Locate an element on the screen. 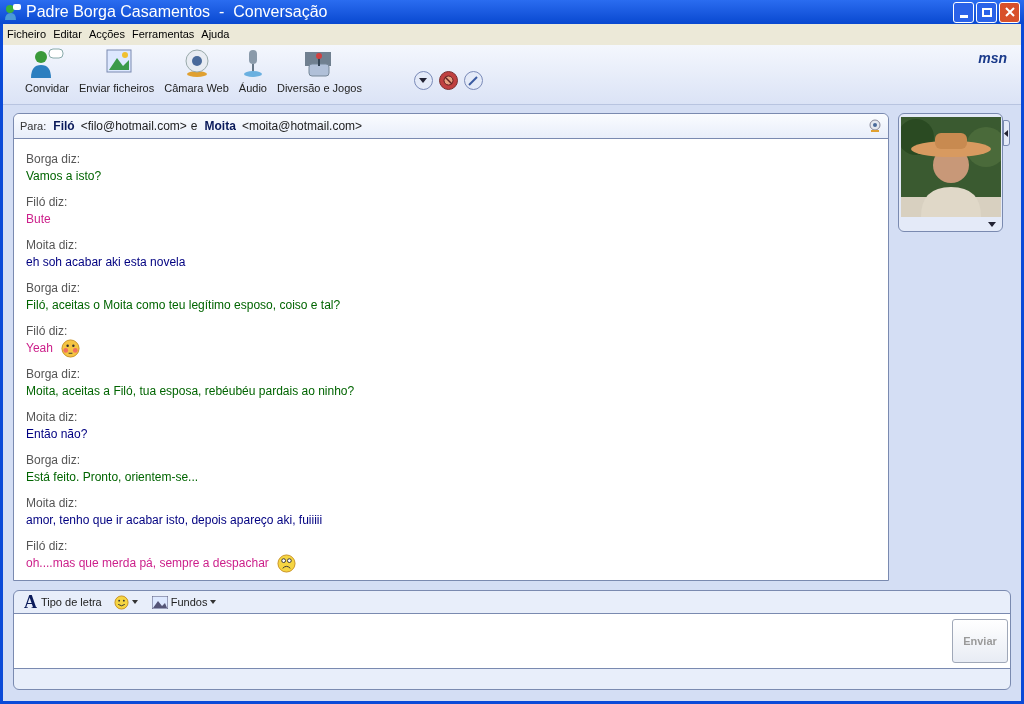 The width and height of the screenshot is (1024, 704). menu-item: Editar is located at coordinates (67, 34).